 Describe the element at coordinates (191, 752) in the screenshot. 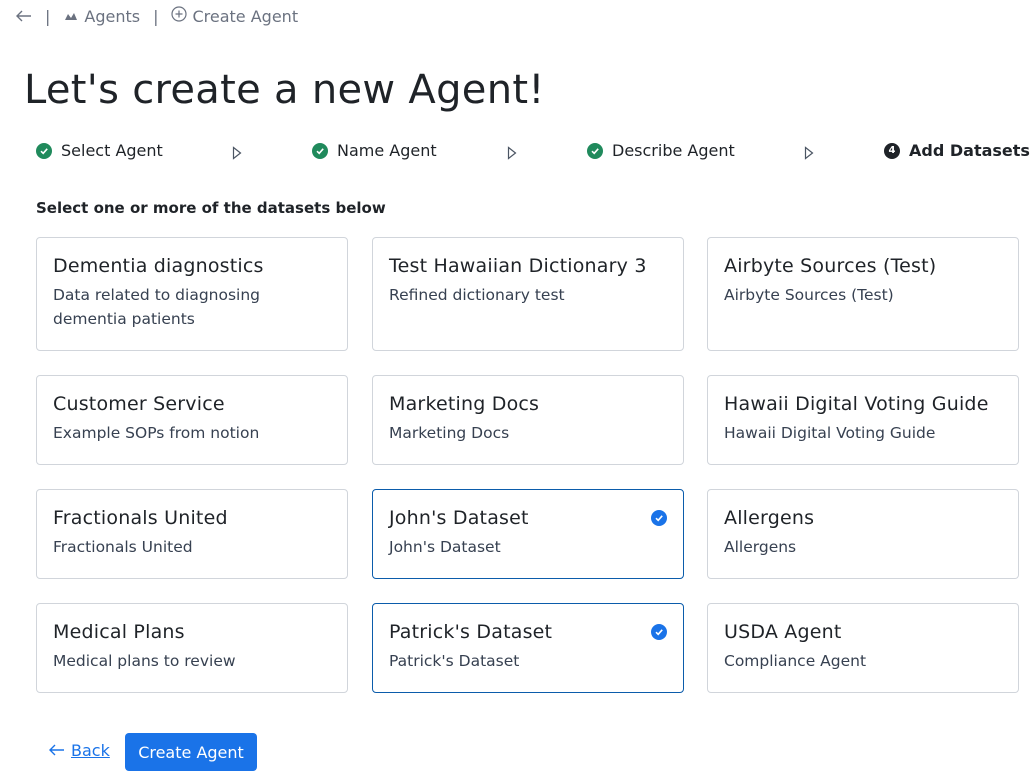

I see `create-agent-button: Create Agent` at that location.